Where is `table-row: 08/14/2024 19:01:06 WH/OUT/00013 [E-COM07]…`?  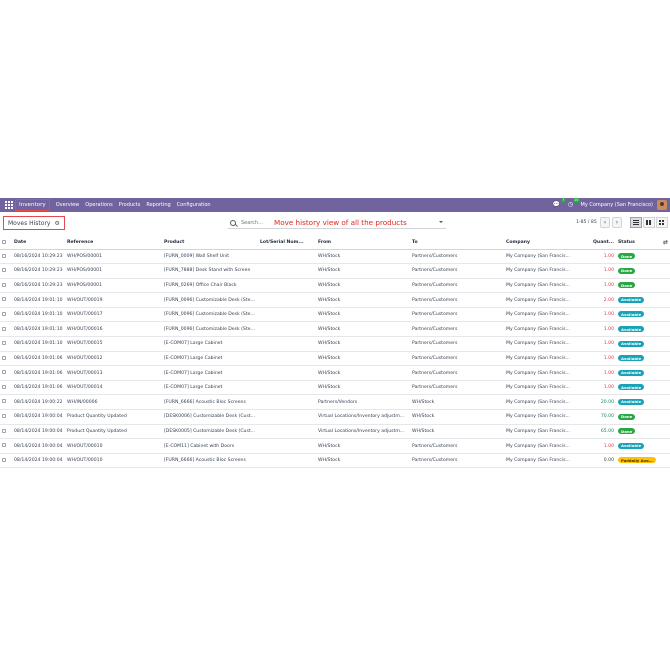
table-row: 08/14/2024 19:01:06 WH/OUT/00013 [E-COM07]… is located at coordinates (335, 373).